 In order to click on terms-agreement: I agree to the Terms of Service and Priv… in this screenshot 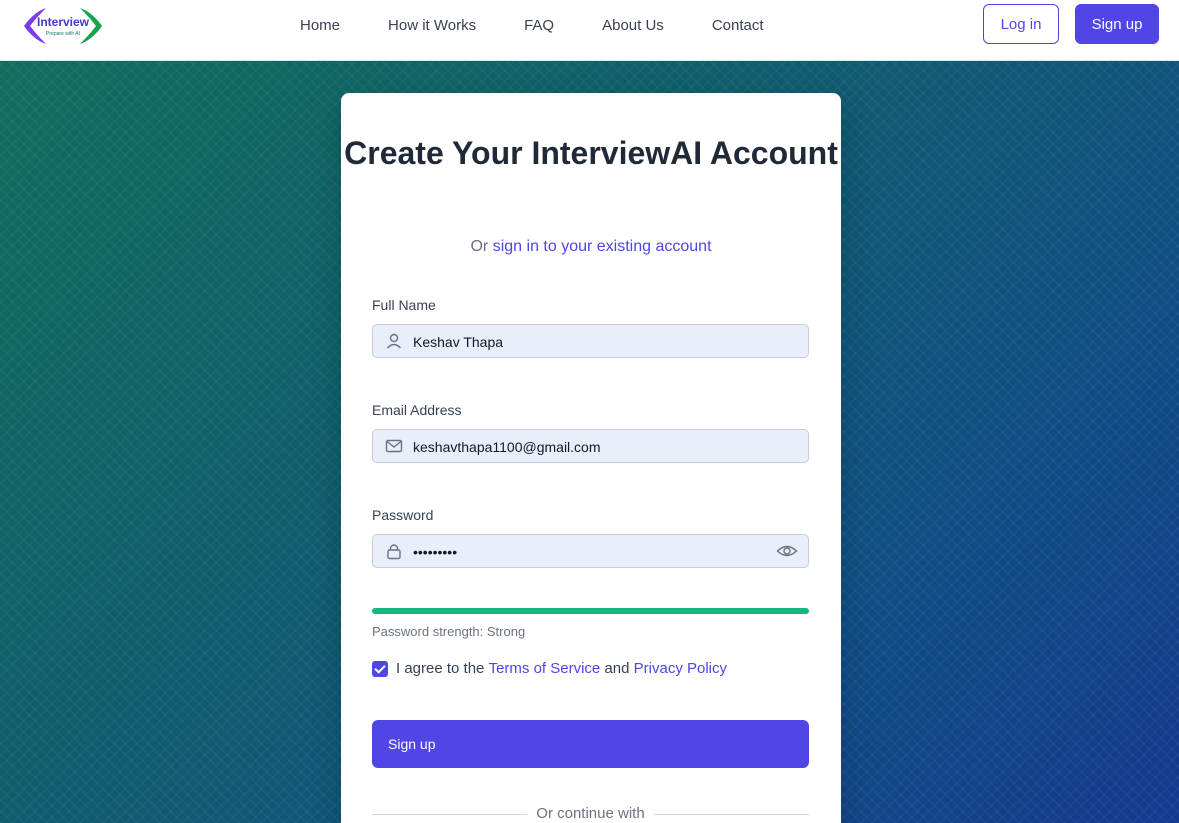, I will do `click(549, 668)`.